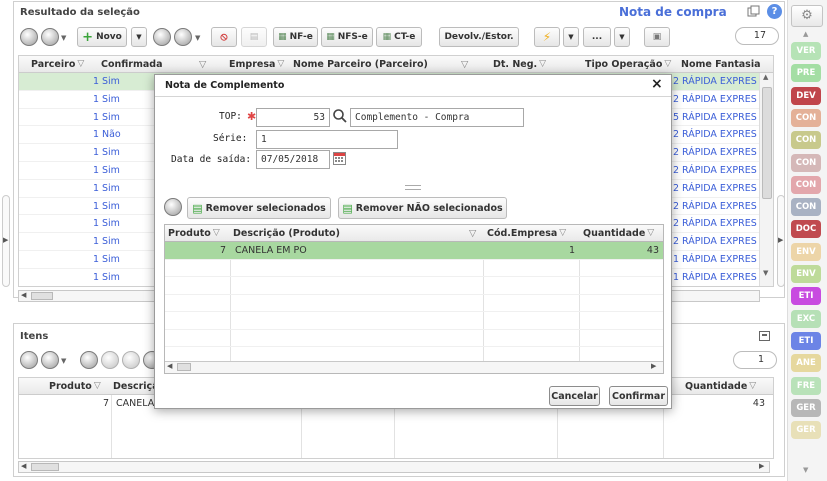  Describe the element at coordinates (807, 16) in the screenshot. I see `settings-button: ⚙` at that location.